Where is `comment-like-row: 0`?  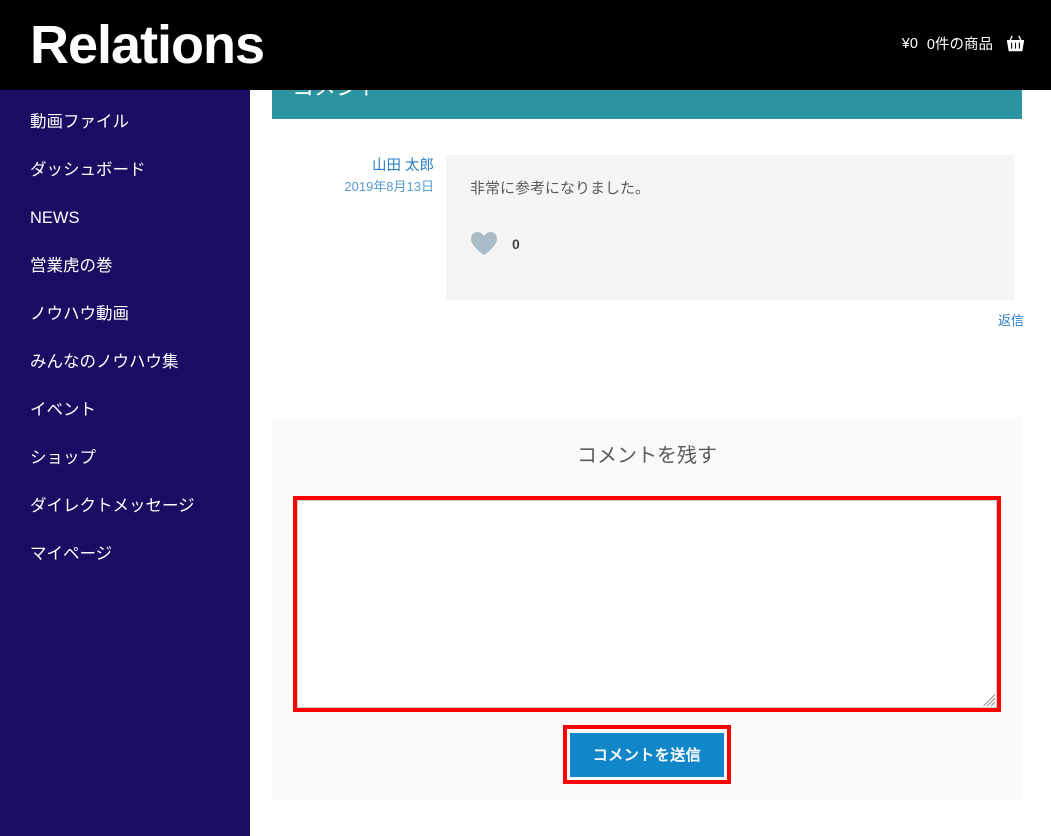
comment-like-row: 0 is located at coordinates (730, 243).